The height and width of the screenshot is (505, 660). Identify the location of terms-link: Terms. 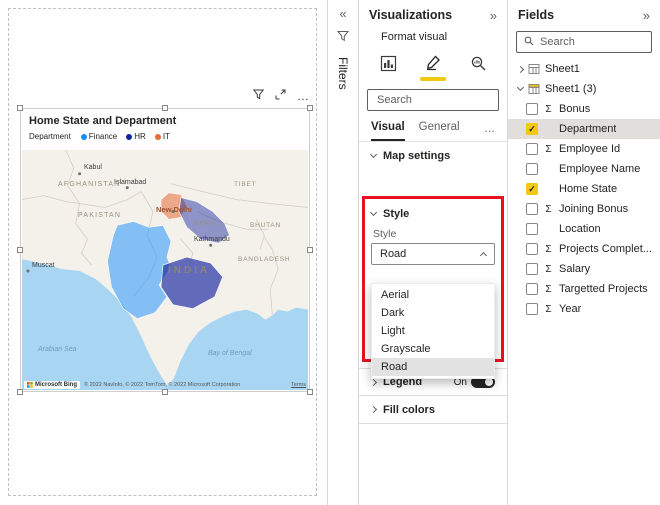
(298, 385).